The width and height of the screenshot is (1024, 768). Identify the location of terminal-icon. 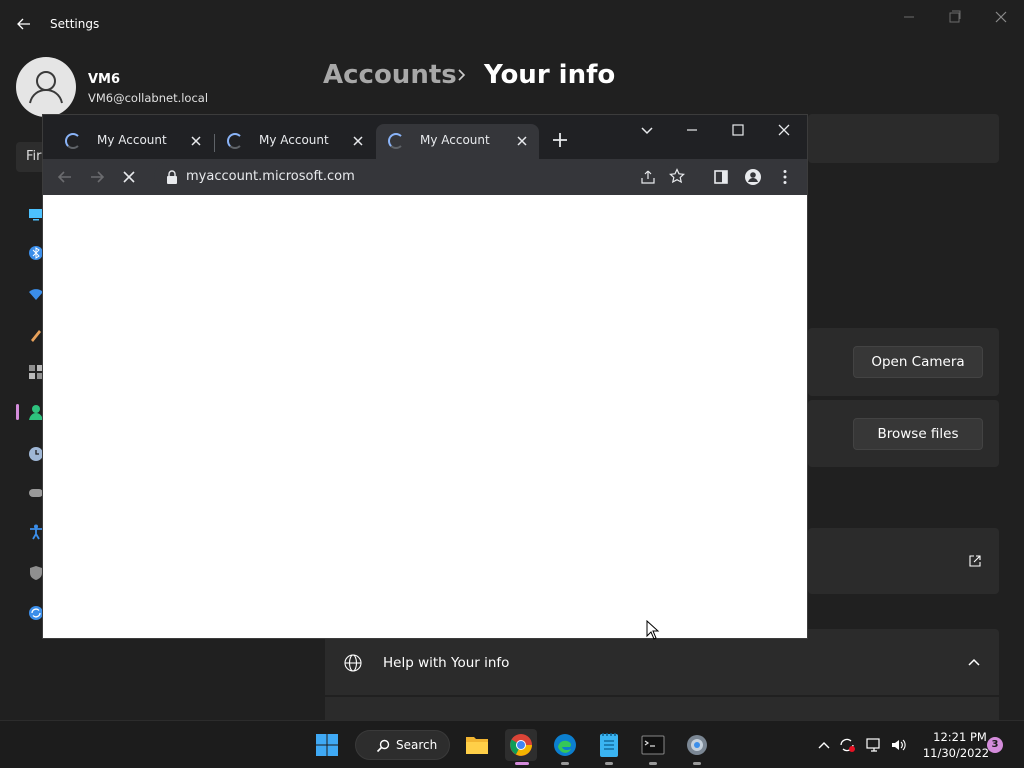
(653, 745).